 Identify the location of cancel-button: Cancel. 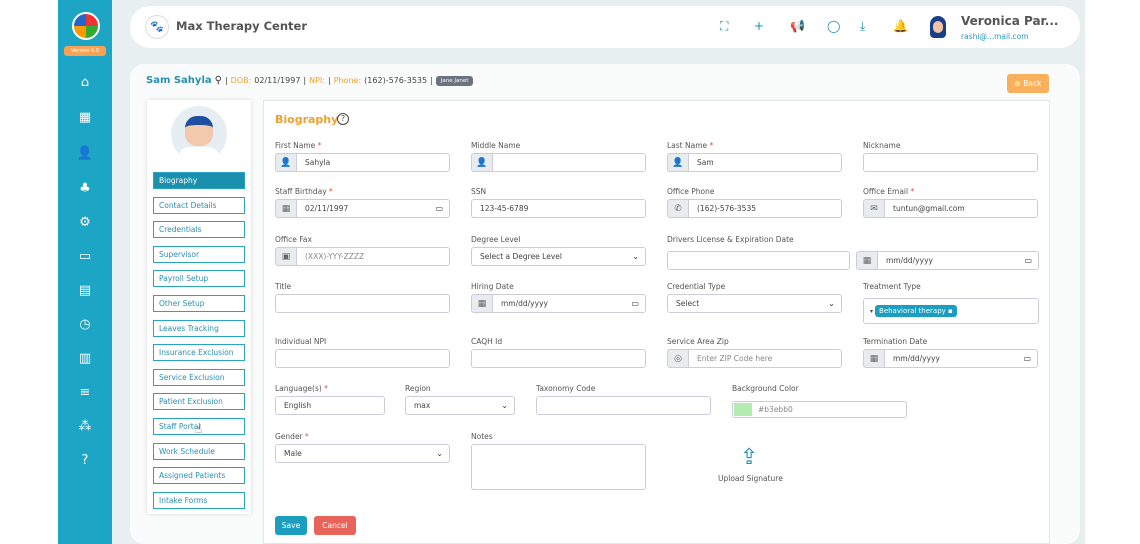
(335, 525).